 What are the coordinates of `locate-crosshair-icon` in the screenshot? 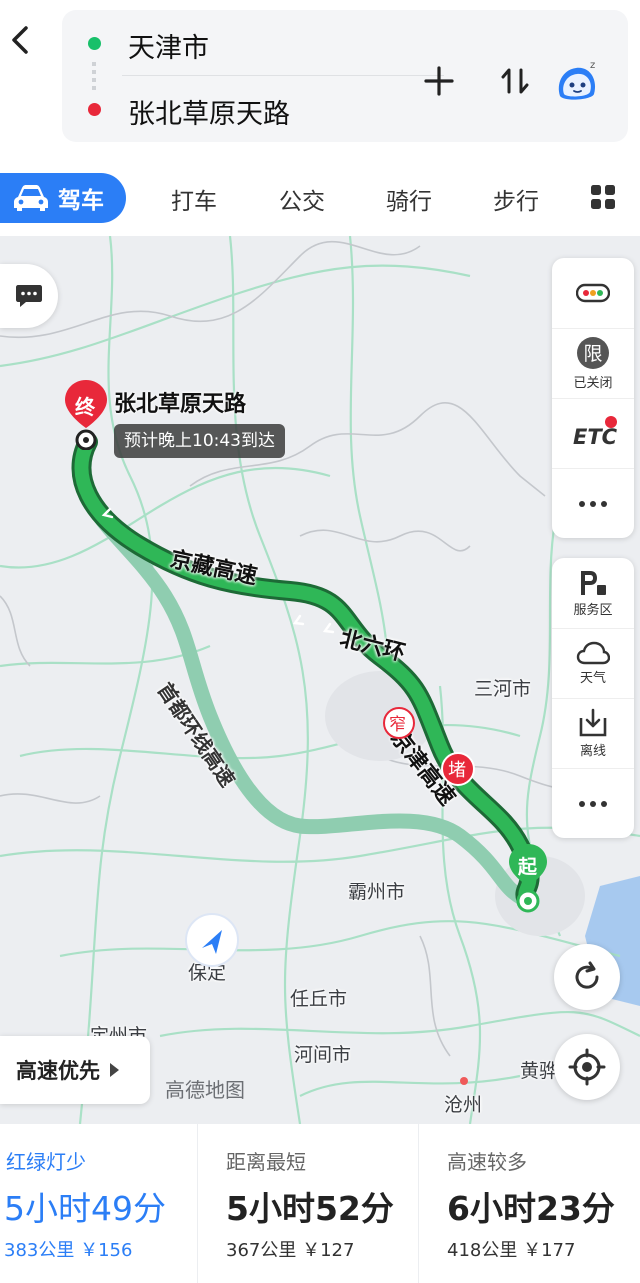 It's located at (587, 1067).